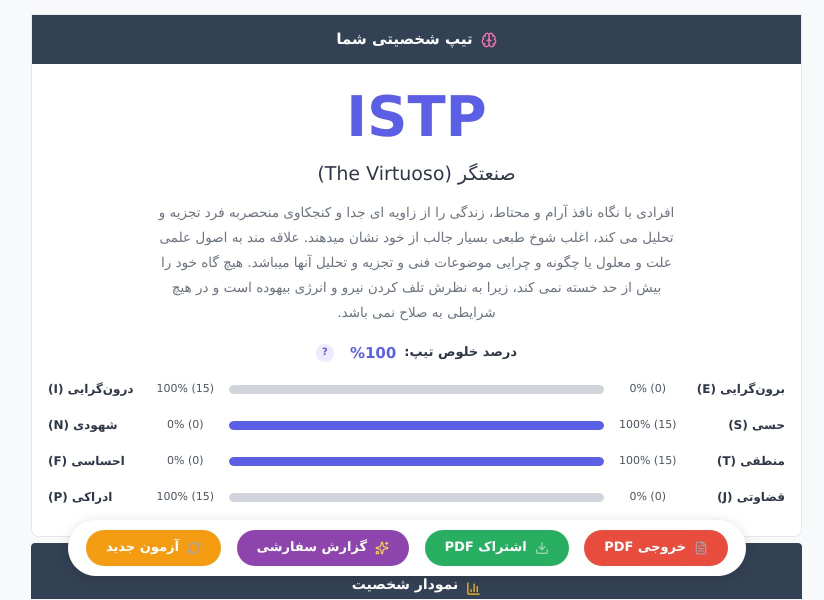 This screenshot has width=824, height=600. Describe the element at coordinates (541, 548) in the screenshot. I see `download-icon` at that location.